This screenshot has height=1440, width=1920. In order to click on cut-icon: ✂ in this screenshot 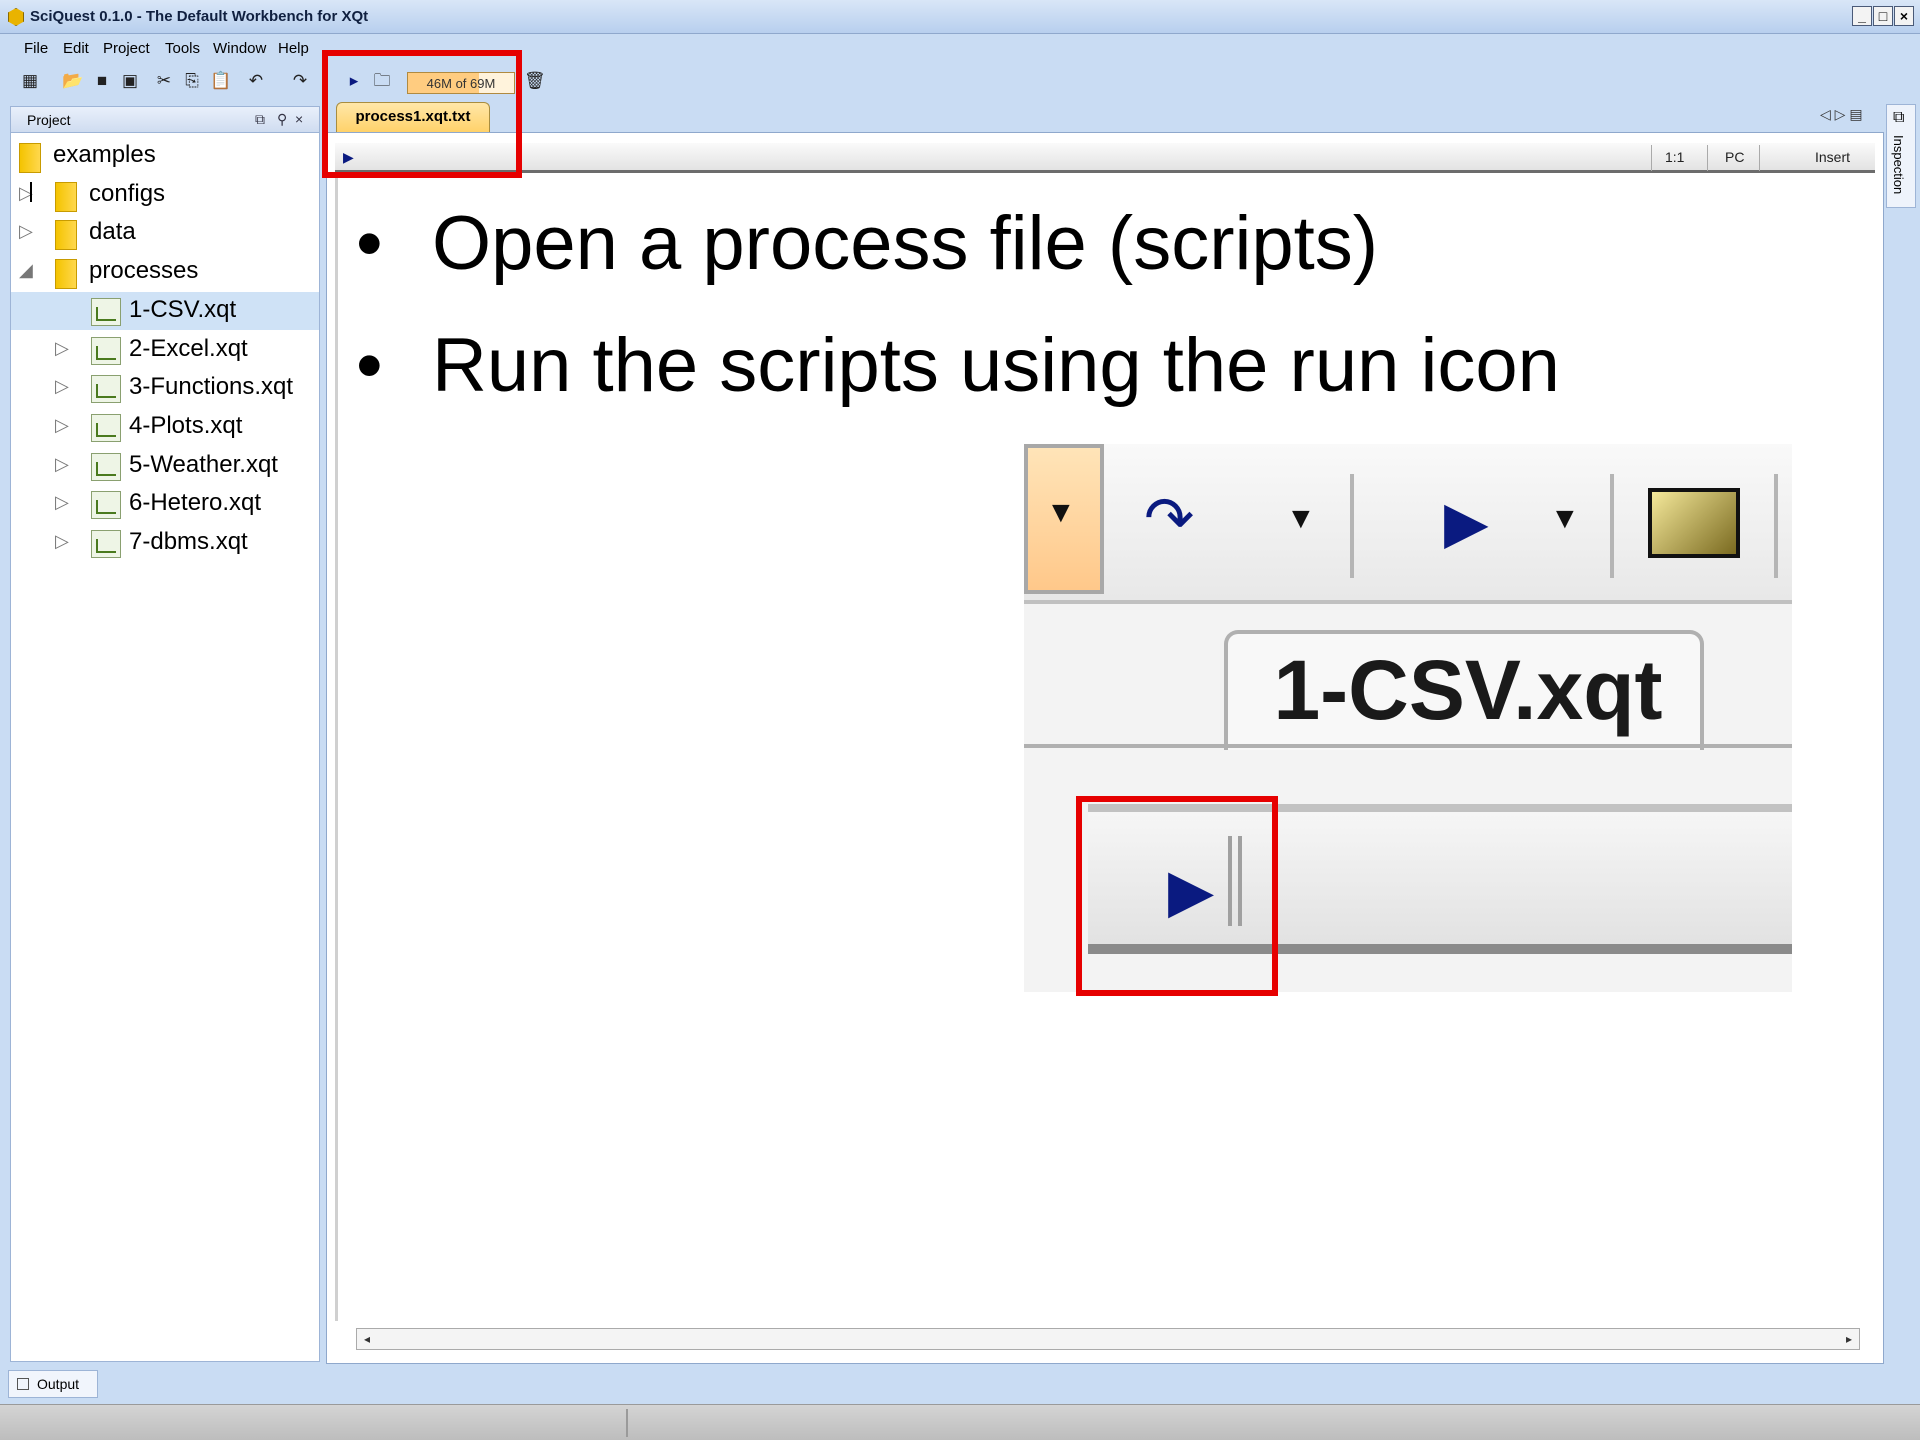, I will do `click(164, 81)`.